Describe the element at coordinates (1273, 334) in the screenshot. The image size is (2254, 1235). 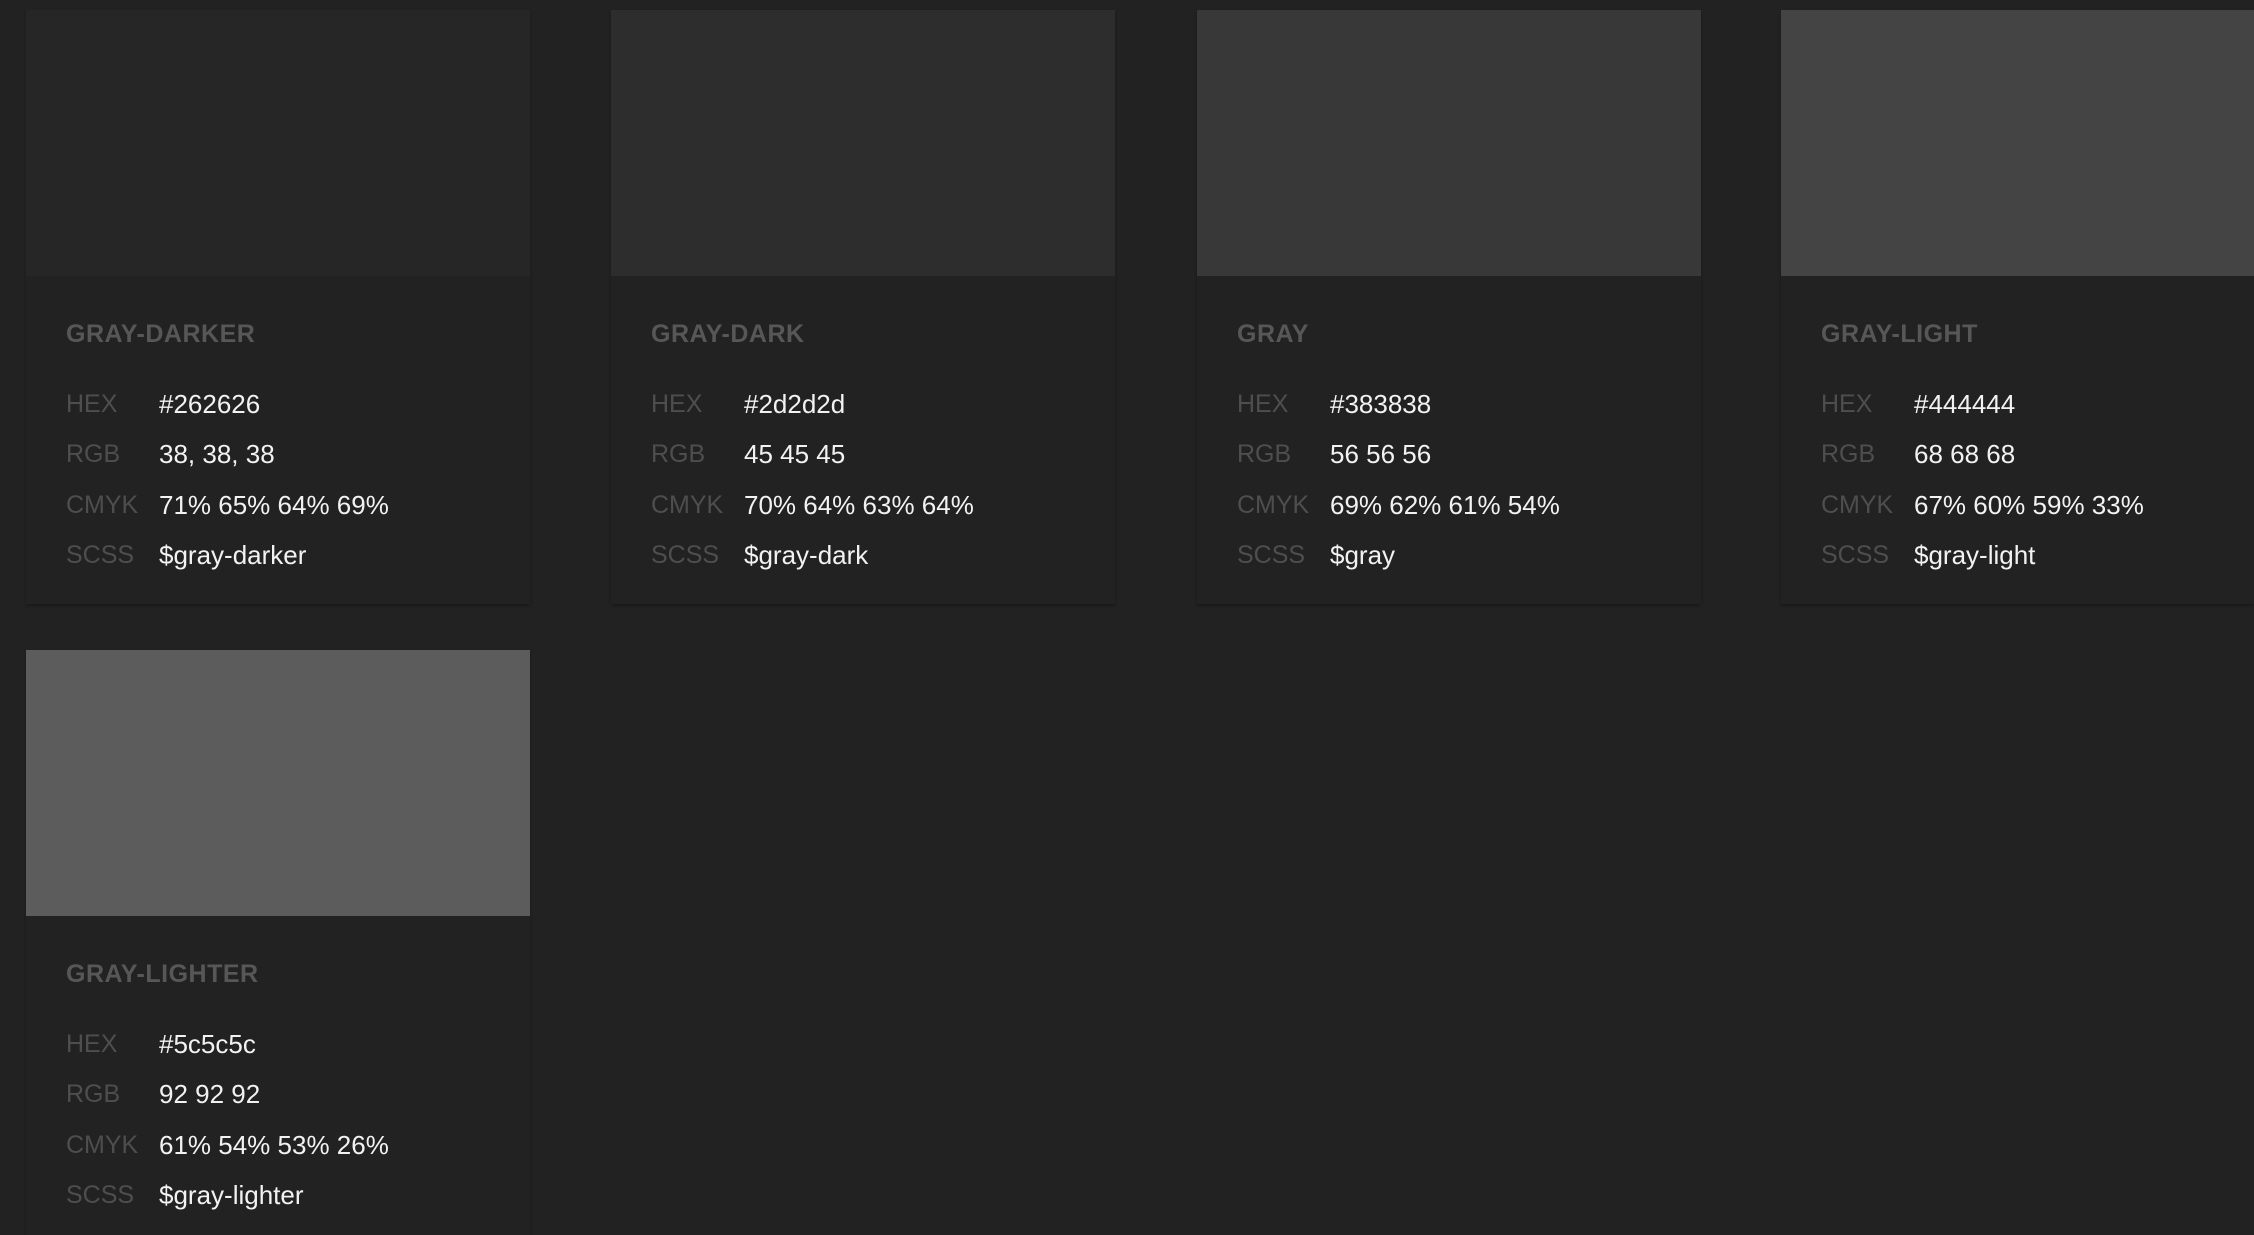
I see `color-name: GRAY` at that location.